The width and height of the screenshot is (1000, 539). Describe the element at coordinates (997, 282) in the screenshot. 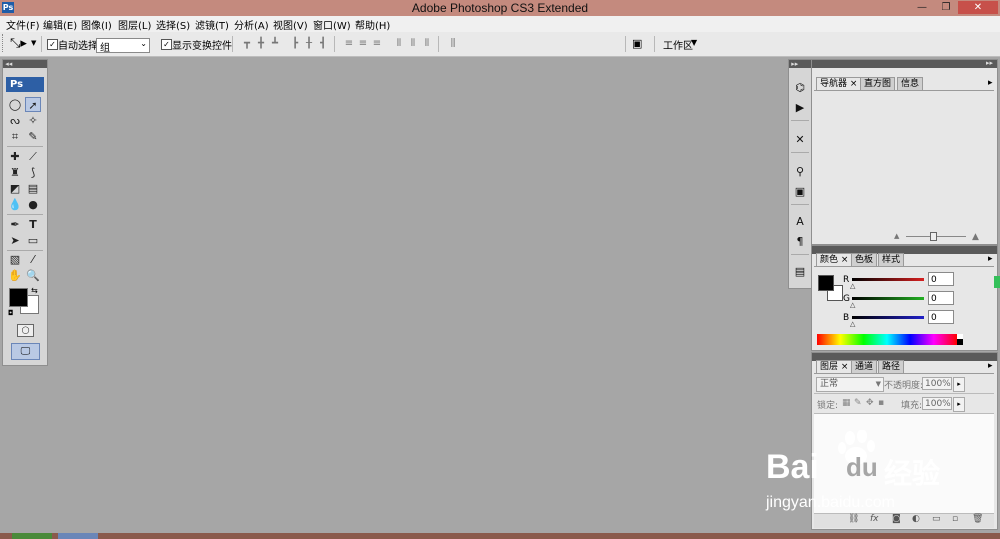

I see `panel-edge-tab` at that location.